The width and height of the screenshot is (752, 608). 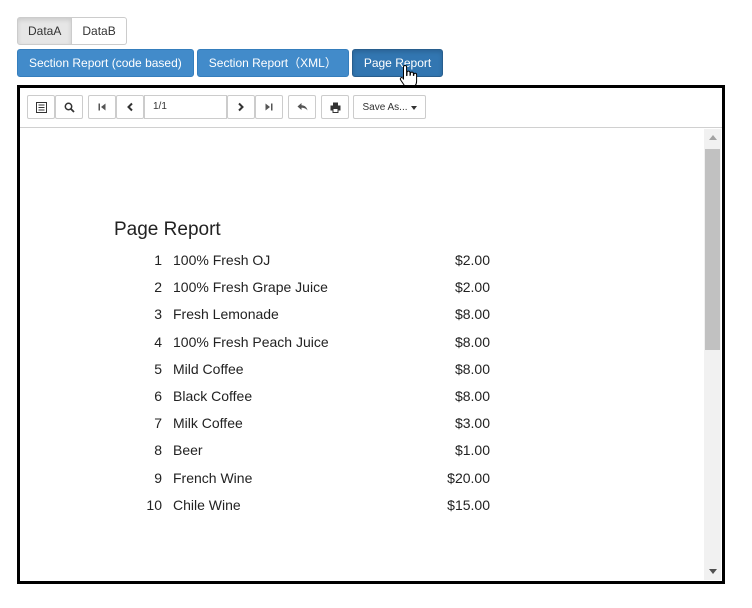 I want to click on prev-page-icon, so click(x=130, y=107).